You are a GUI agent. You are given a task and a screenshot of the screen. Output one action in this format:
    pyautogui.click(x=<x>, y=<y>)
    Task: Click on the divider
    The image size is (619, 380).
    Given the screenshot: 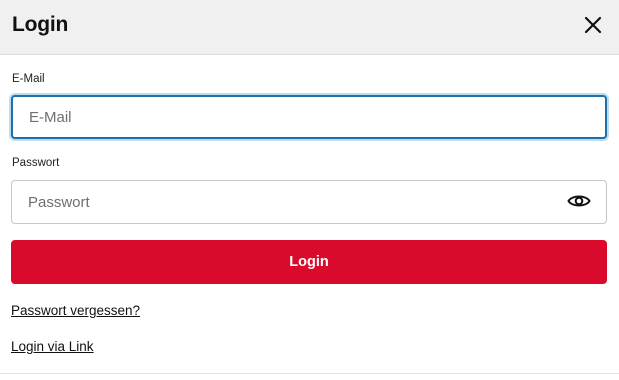 What is the action you would take?
    pyautogui.click(x=309, y=373)
    